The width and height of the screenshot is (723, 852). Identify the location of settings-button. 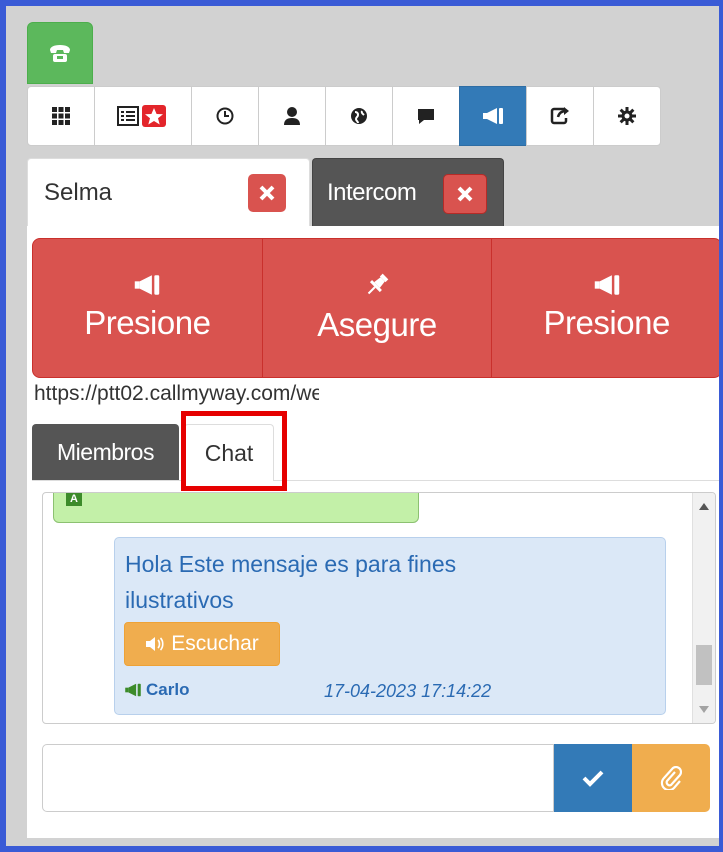
(627, 116).